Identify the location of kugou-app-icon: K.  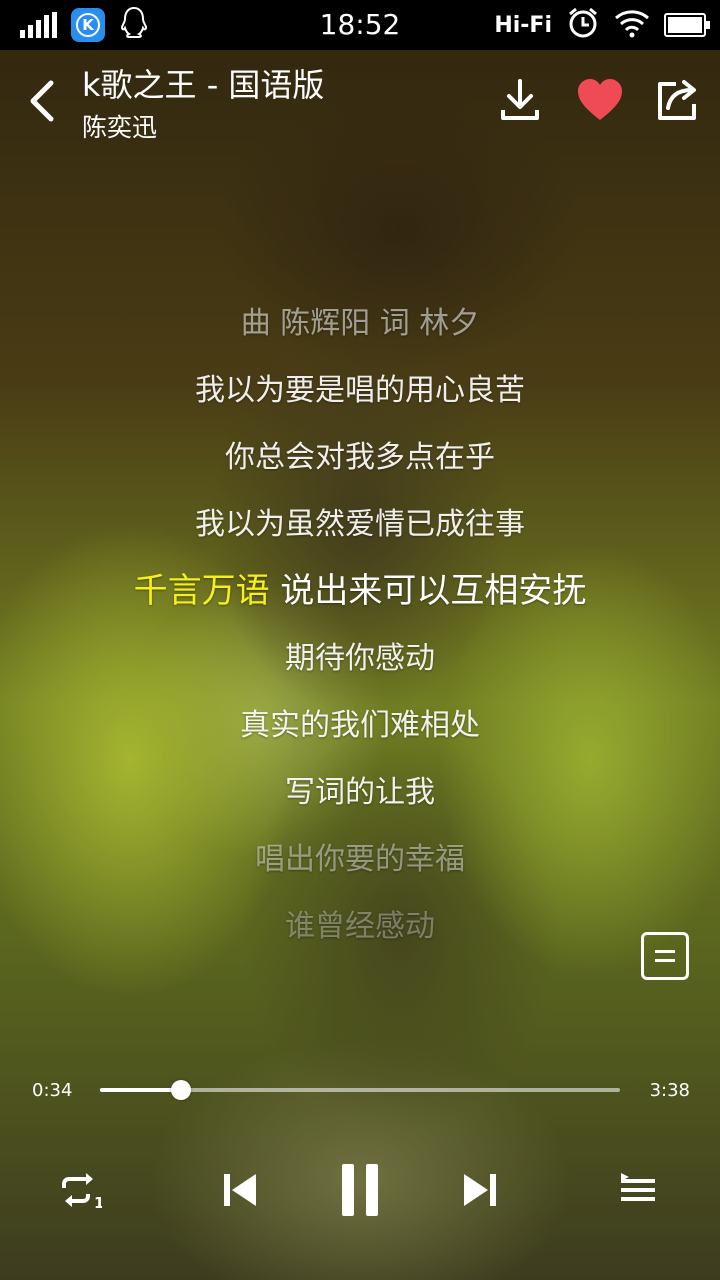
(88, 25).